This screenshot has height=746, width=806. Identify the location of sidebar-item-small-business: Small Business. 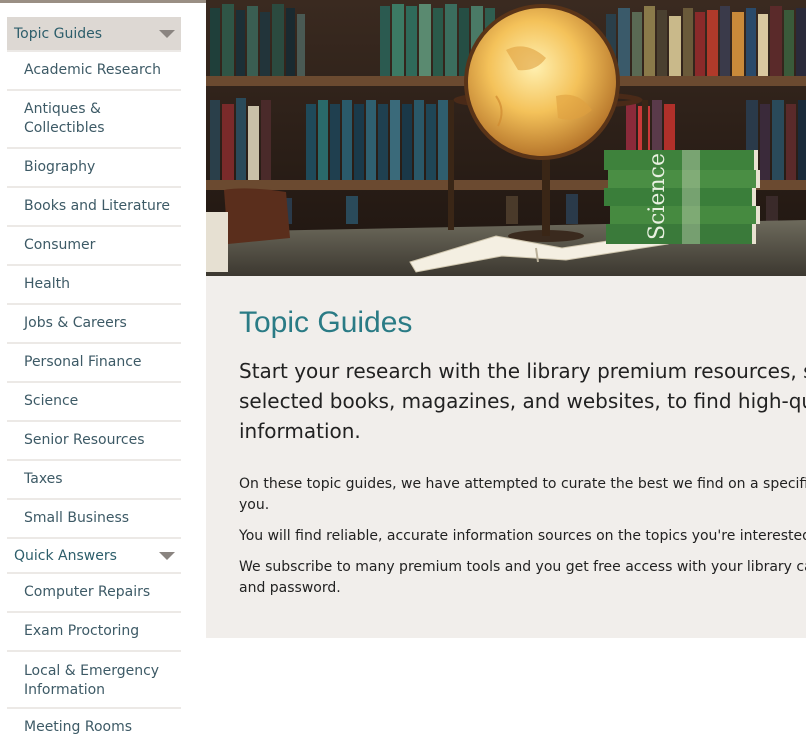
(94, 519).